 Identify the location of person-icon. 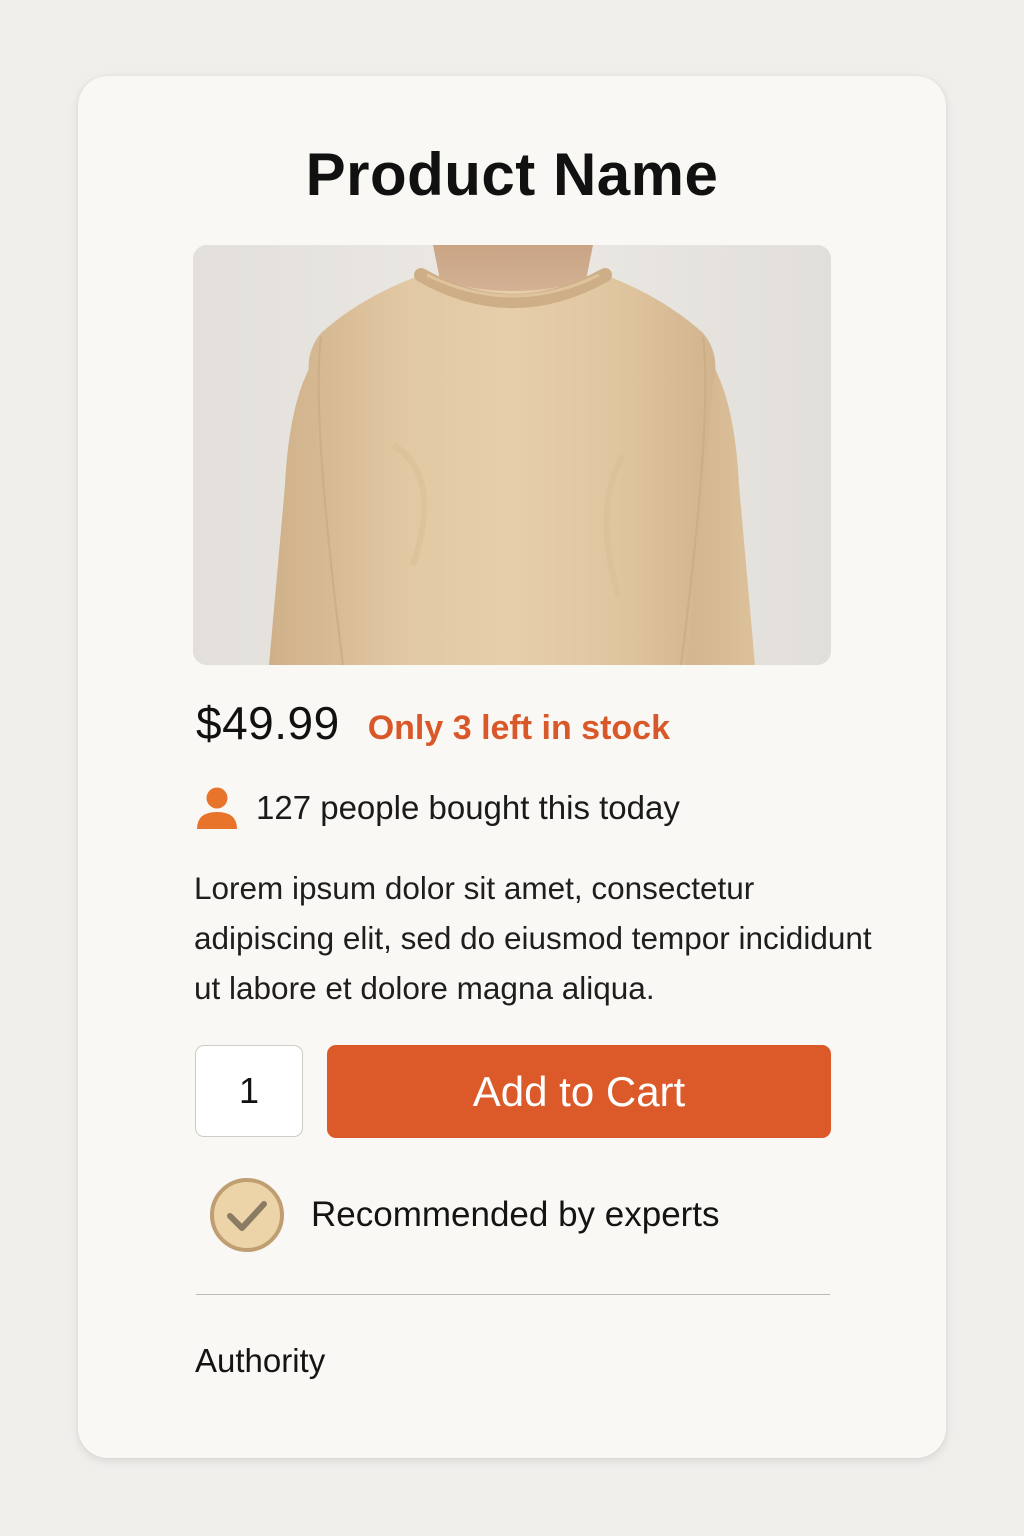
(217, 808).